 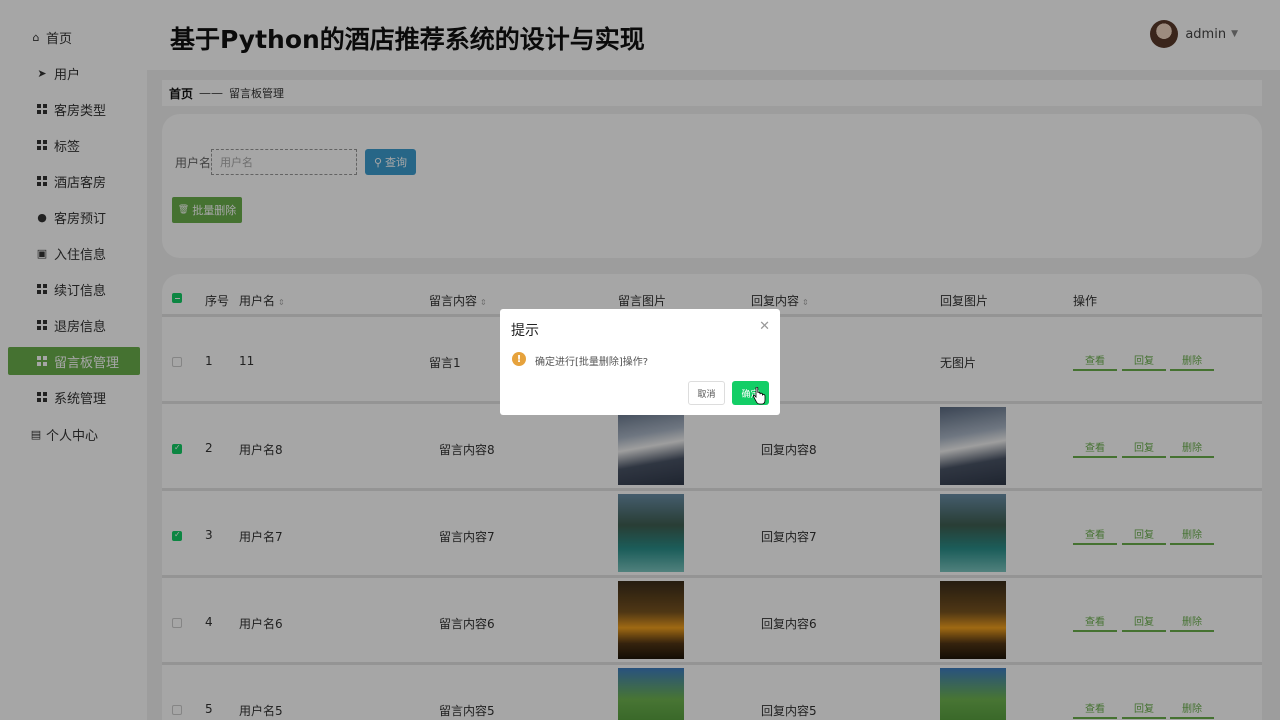 I want to click on hand-cursor-icon, so click(x=759, y=396).